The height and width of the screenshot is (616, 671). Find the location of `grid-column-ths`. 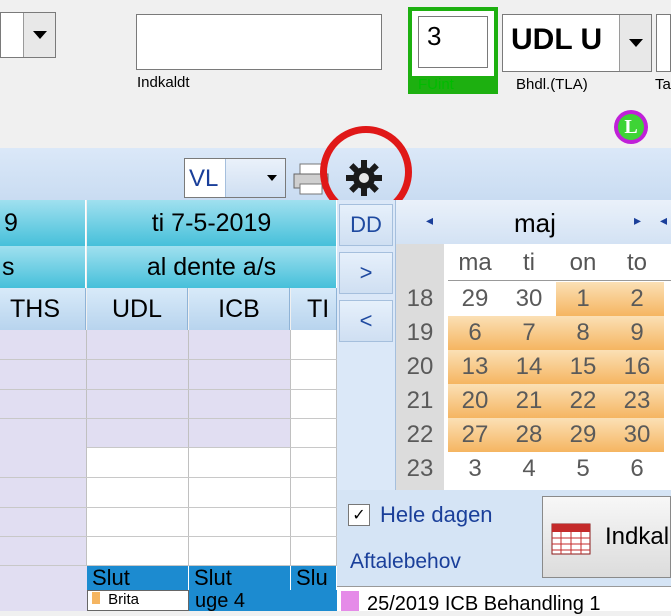

grid-column-ths is located at coordinates (43, 448).